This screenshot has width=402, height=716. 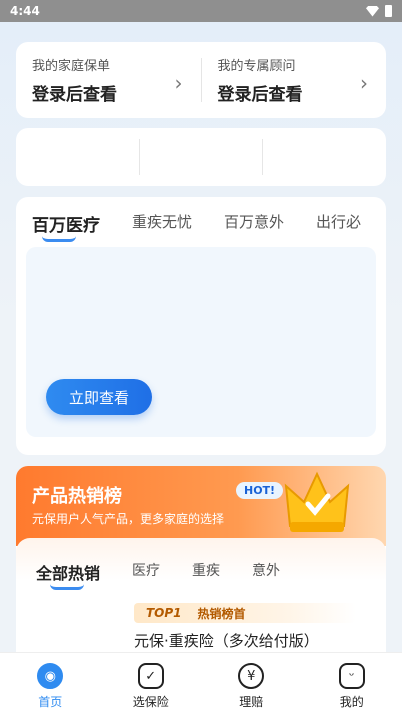 I want to click on view-now-button: 立即查看, so click(x=99, y=397).